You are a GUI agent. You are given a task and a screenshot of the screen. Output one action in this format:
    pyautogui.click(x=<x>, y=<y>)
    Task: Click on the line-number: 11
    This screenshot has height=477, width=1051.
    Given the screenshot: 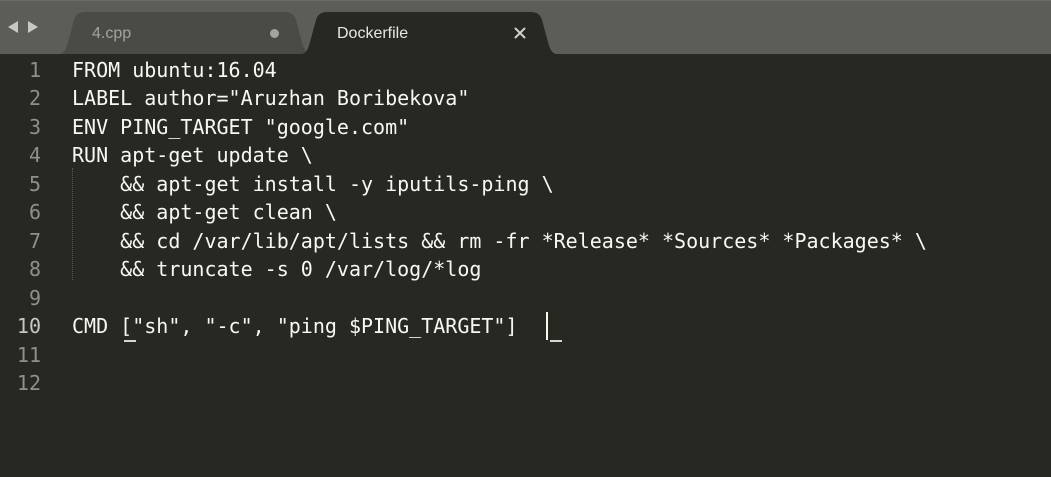 What is the action you would take?
    pyautogui.click(x=28, y=354)
    